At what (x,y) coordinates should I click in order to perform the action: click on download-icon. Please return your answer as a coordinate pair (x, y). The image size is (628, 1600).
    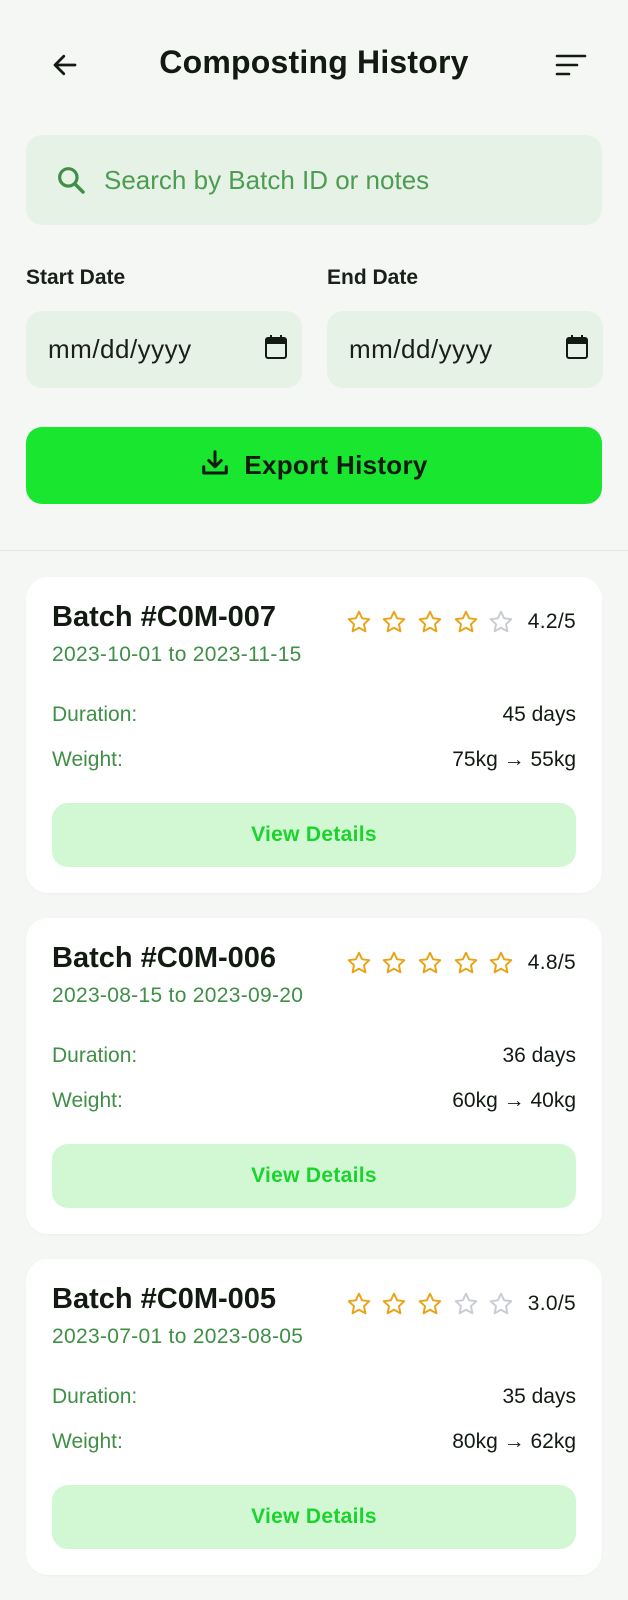
    Looking at the image, I should click on (215, 465).